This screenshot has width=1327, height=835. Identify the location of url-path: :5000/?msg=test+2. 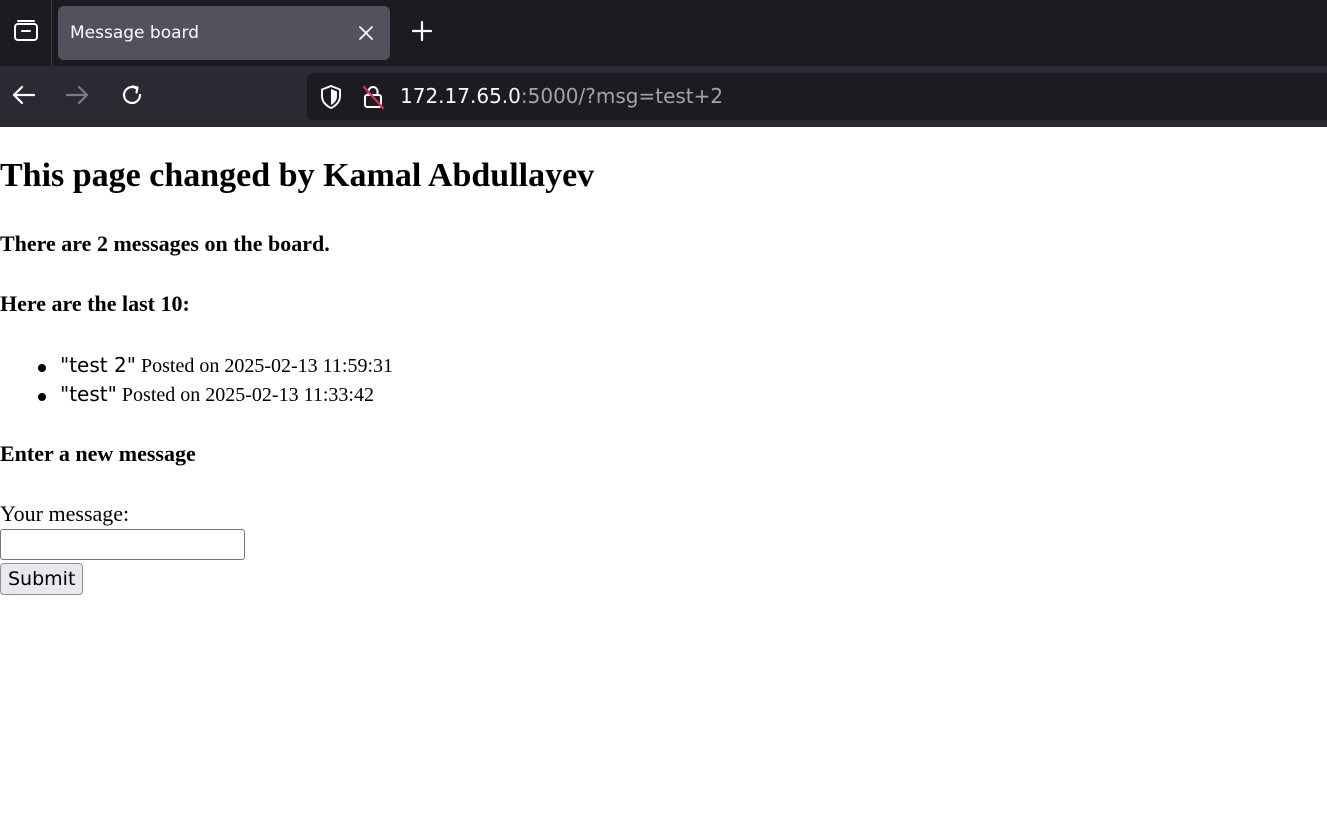
(622, 96).